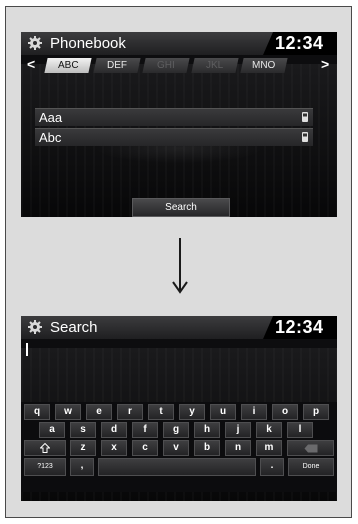  Describe the element at coordinates (130, 412) in the screenshot. I see `key-r: r` at that location.